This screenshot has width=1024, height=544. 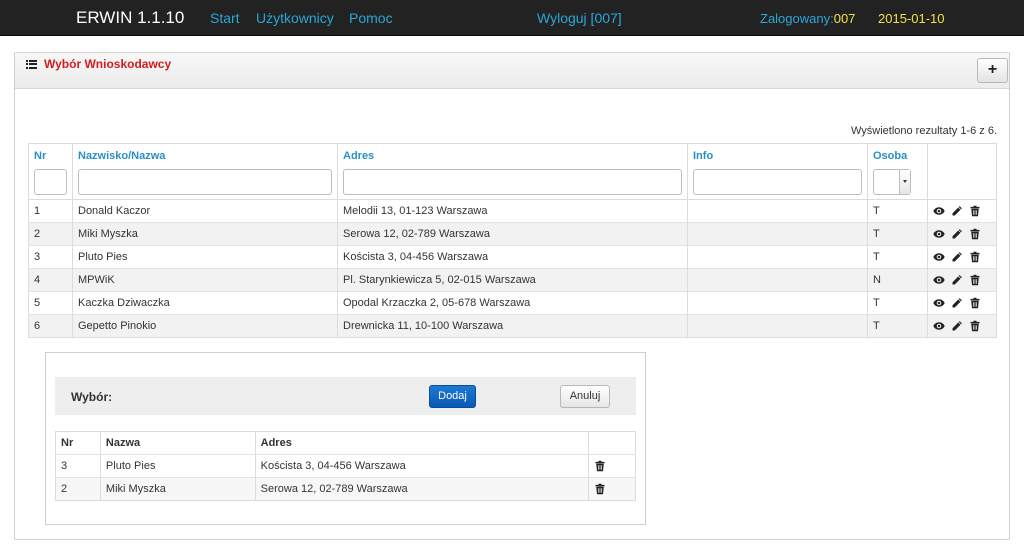 I want to click on cell-nr: 2, so click(x=50, y=234).